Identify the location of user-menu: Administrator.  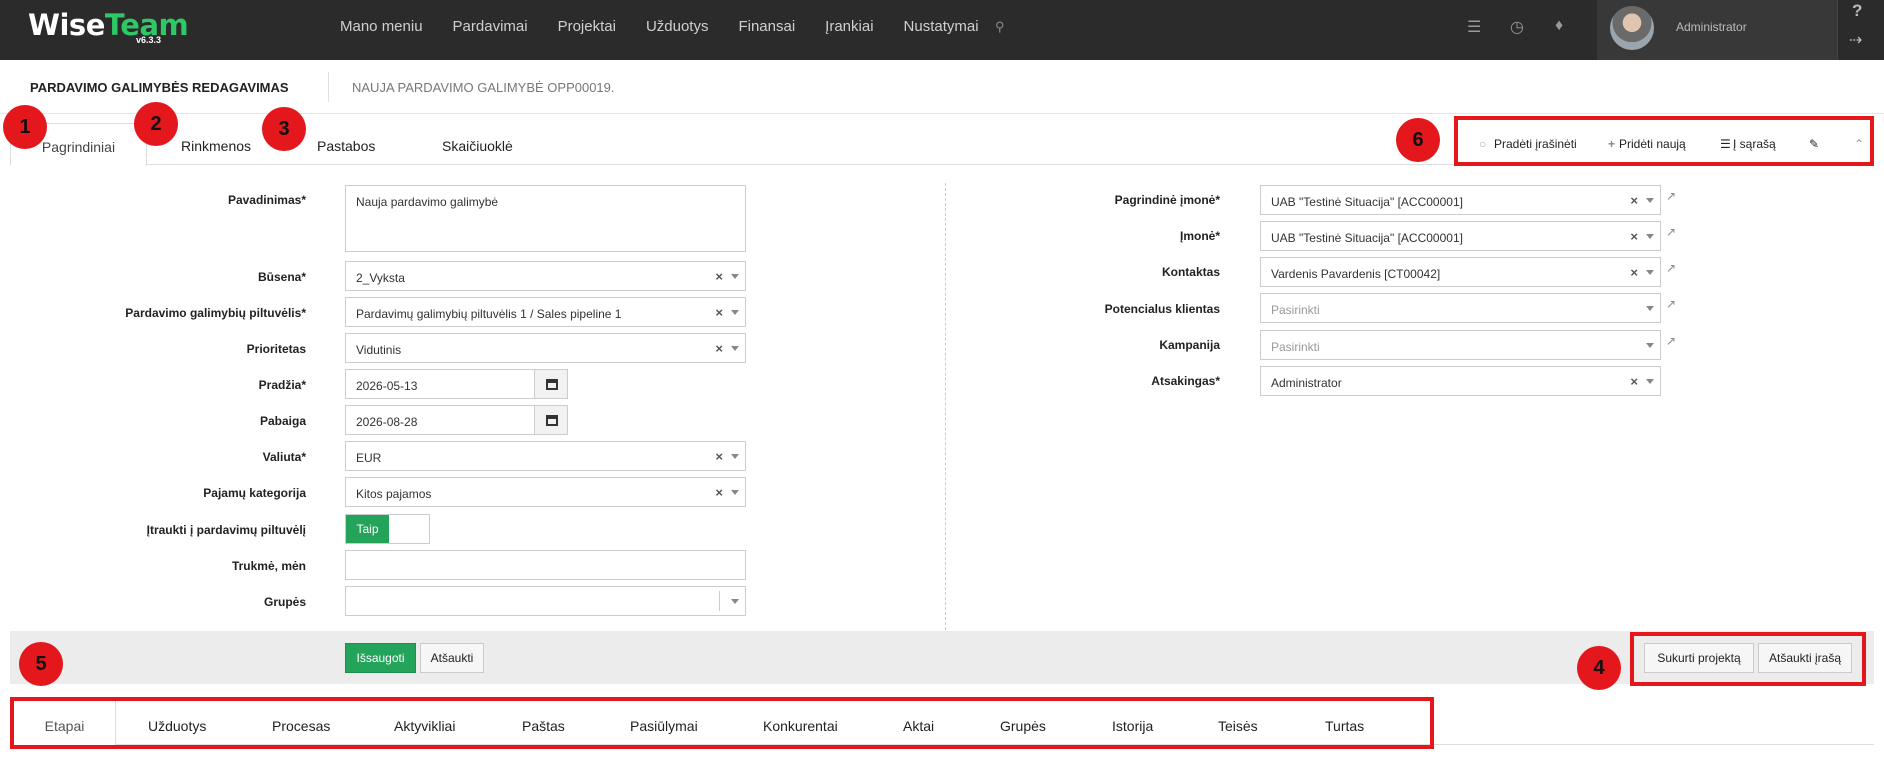
(1717, 30).